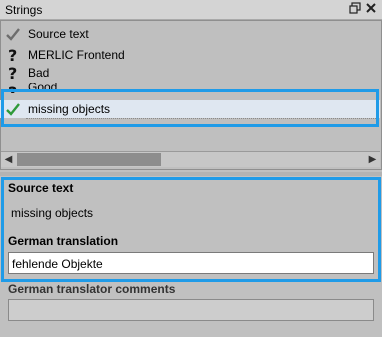 The width and height of the screenshot is (382, 337). I want to click on scroll-left-icon: ◀, so click(8, 159).